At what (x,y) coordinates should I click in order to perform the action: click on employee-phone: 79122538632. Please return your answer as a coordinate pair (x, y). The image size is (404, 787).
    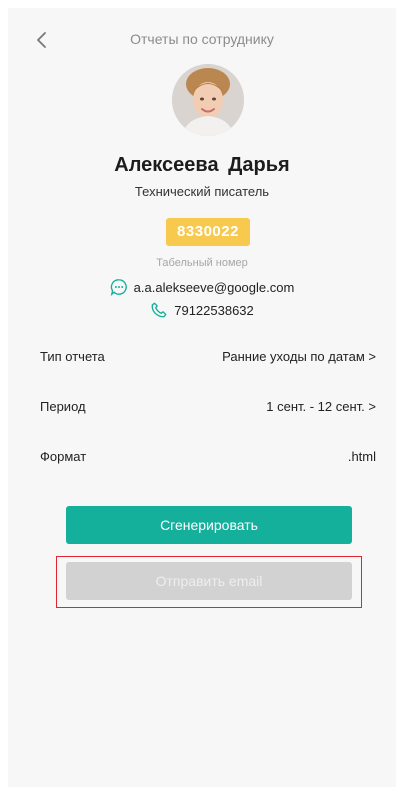
    Looking at the image, I should click on (214, 310).